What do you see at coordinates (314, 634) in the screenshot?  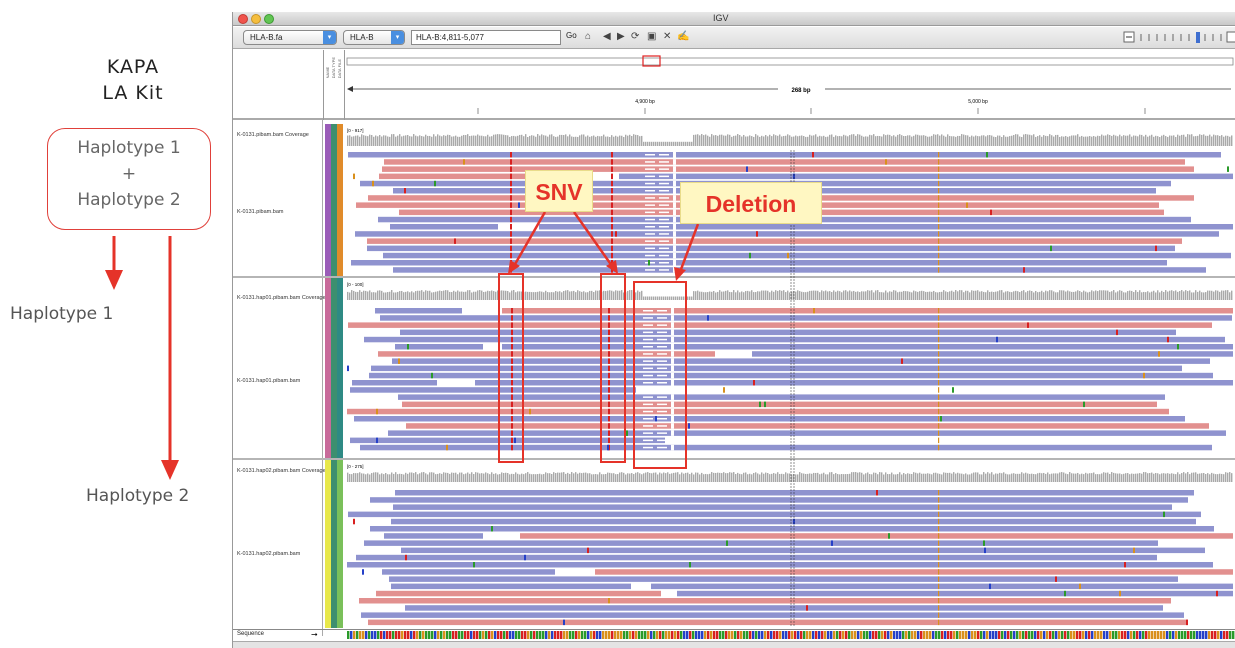 I see `strand-arrow-icon: ➞` at bounding box center [314, 634].